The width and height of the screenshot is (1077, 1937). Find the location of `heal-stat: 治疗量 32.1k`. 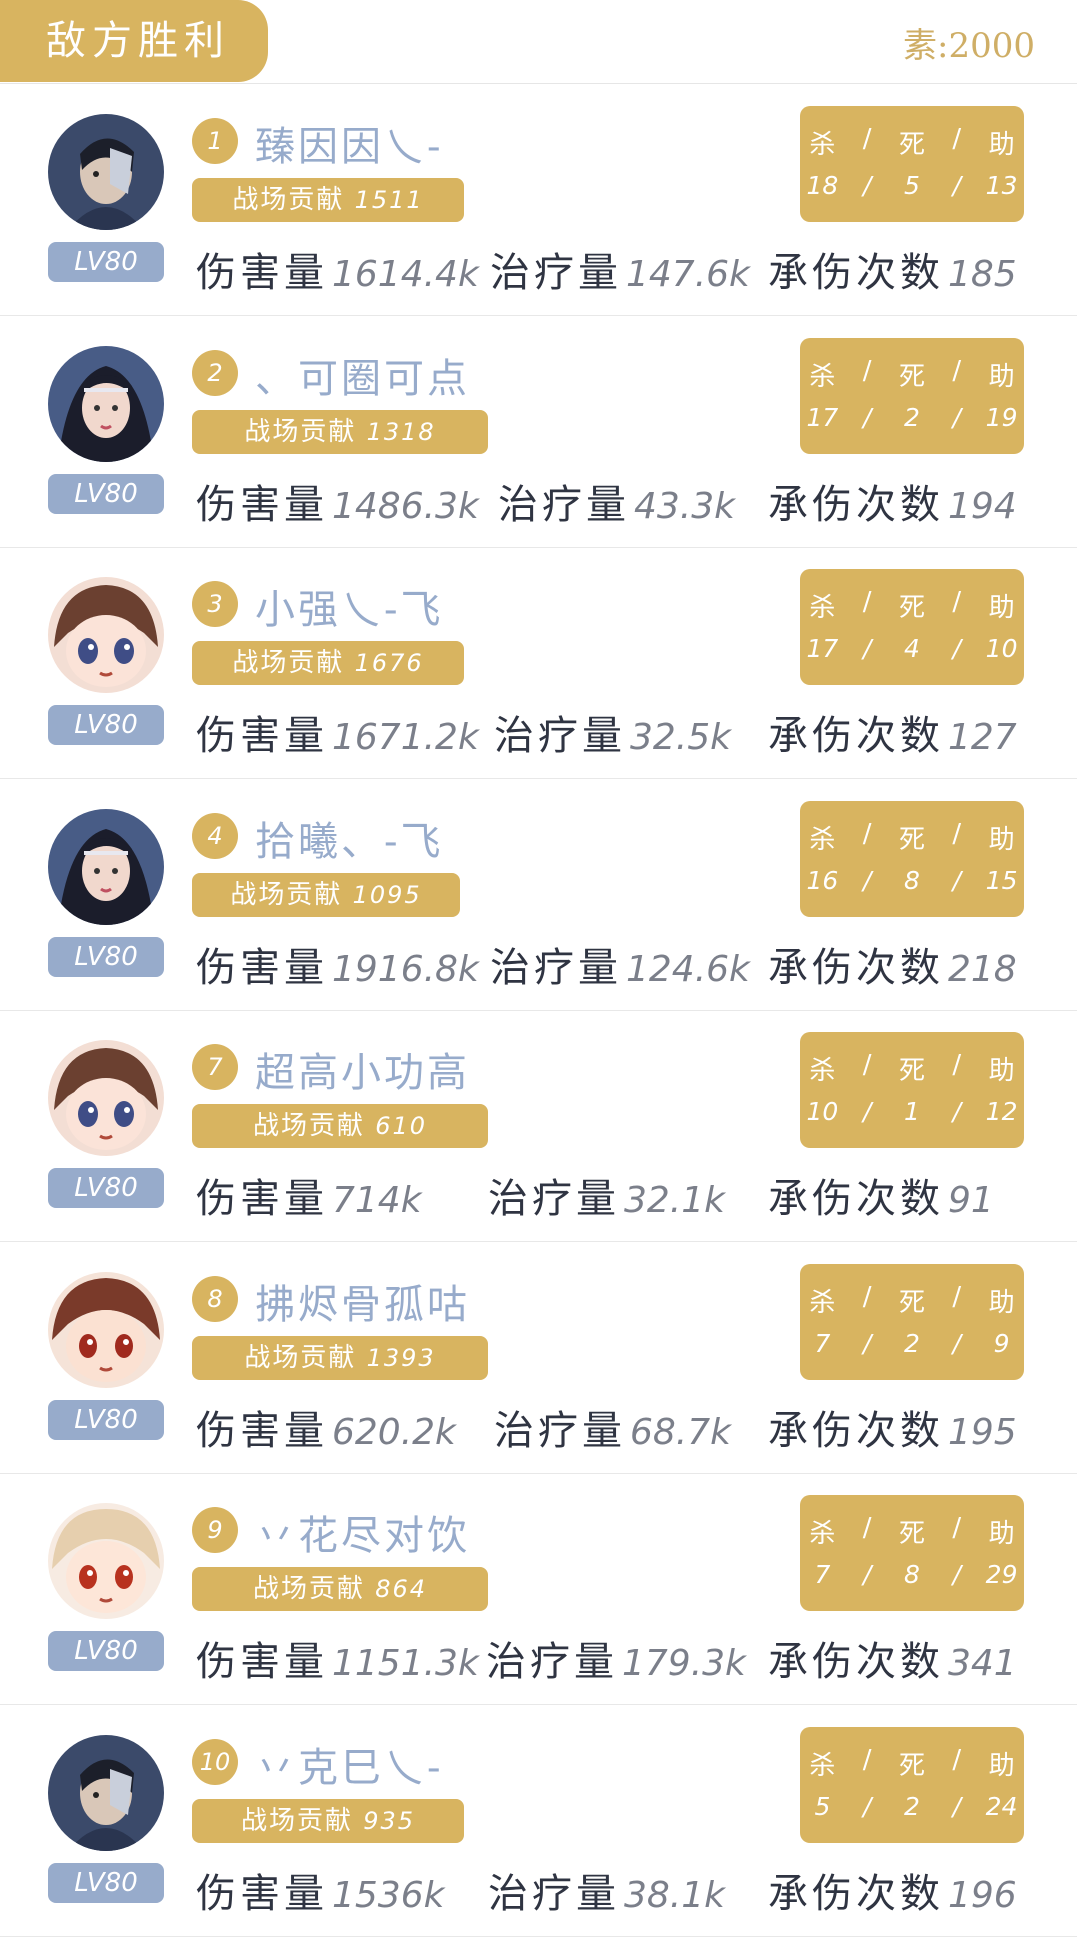

heal-stat: 治疗量 32.1k is located at coordinates (606, 1200).